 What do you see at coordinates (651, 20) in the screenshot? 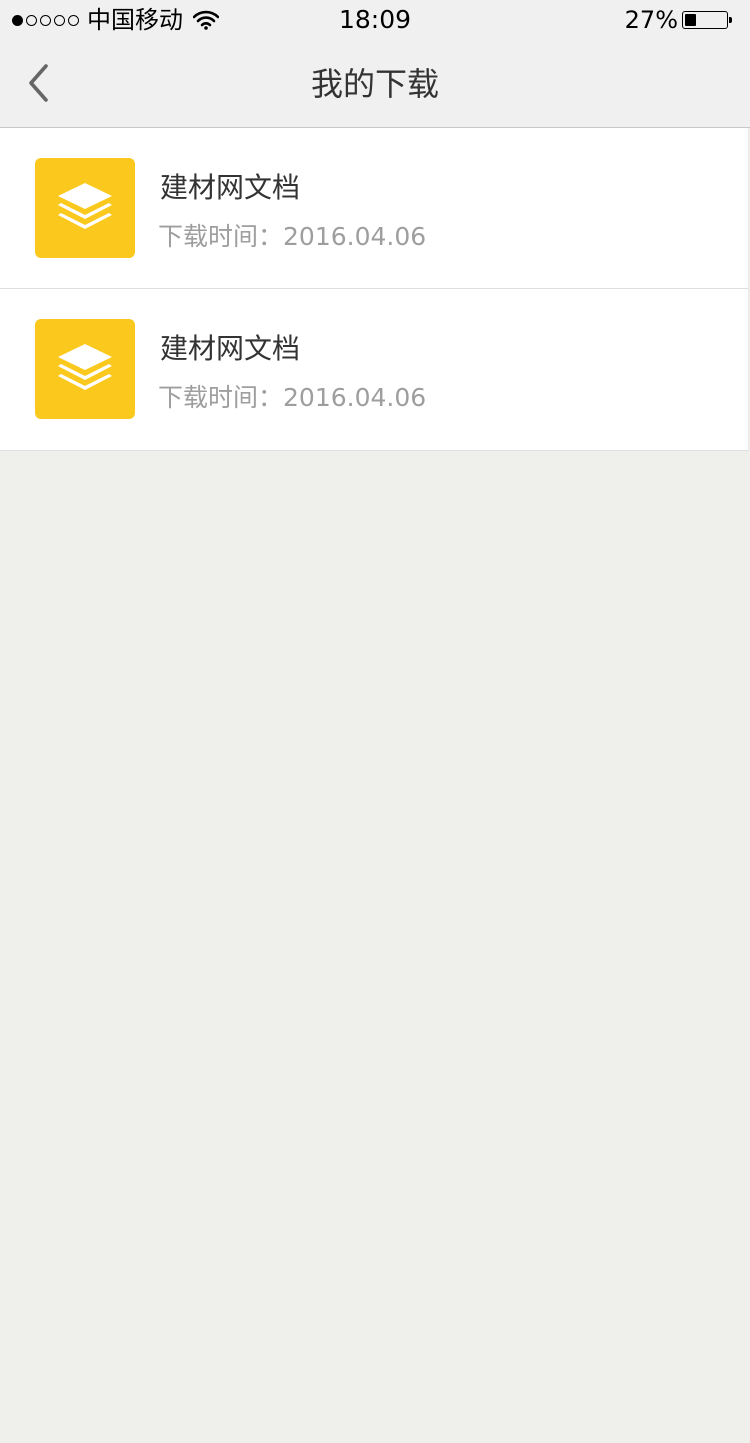
I see `battery-percent: 27%` at bounding box center [651, 20].